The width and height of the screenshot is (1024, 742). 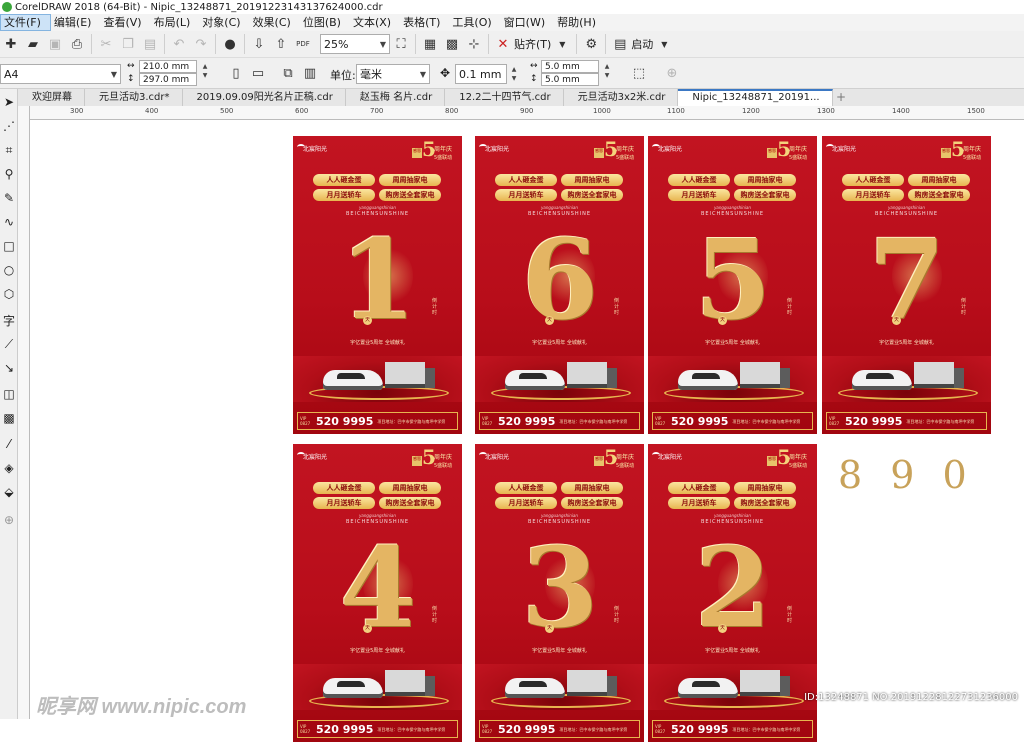 I want to click on menu-file: 文件(F), so click(x=25, y=22).